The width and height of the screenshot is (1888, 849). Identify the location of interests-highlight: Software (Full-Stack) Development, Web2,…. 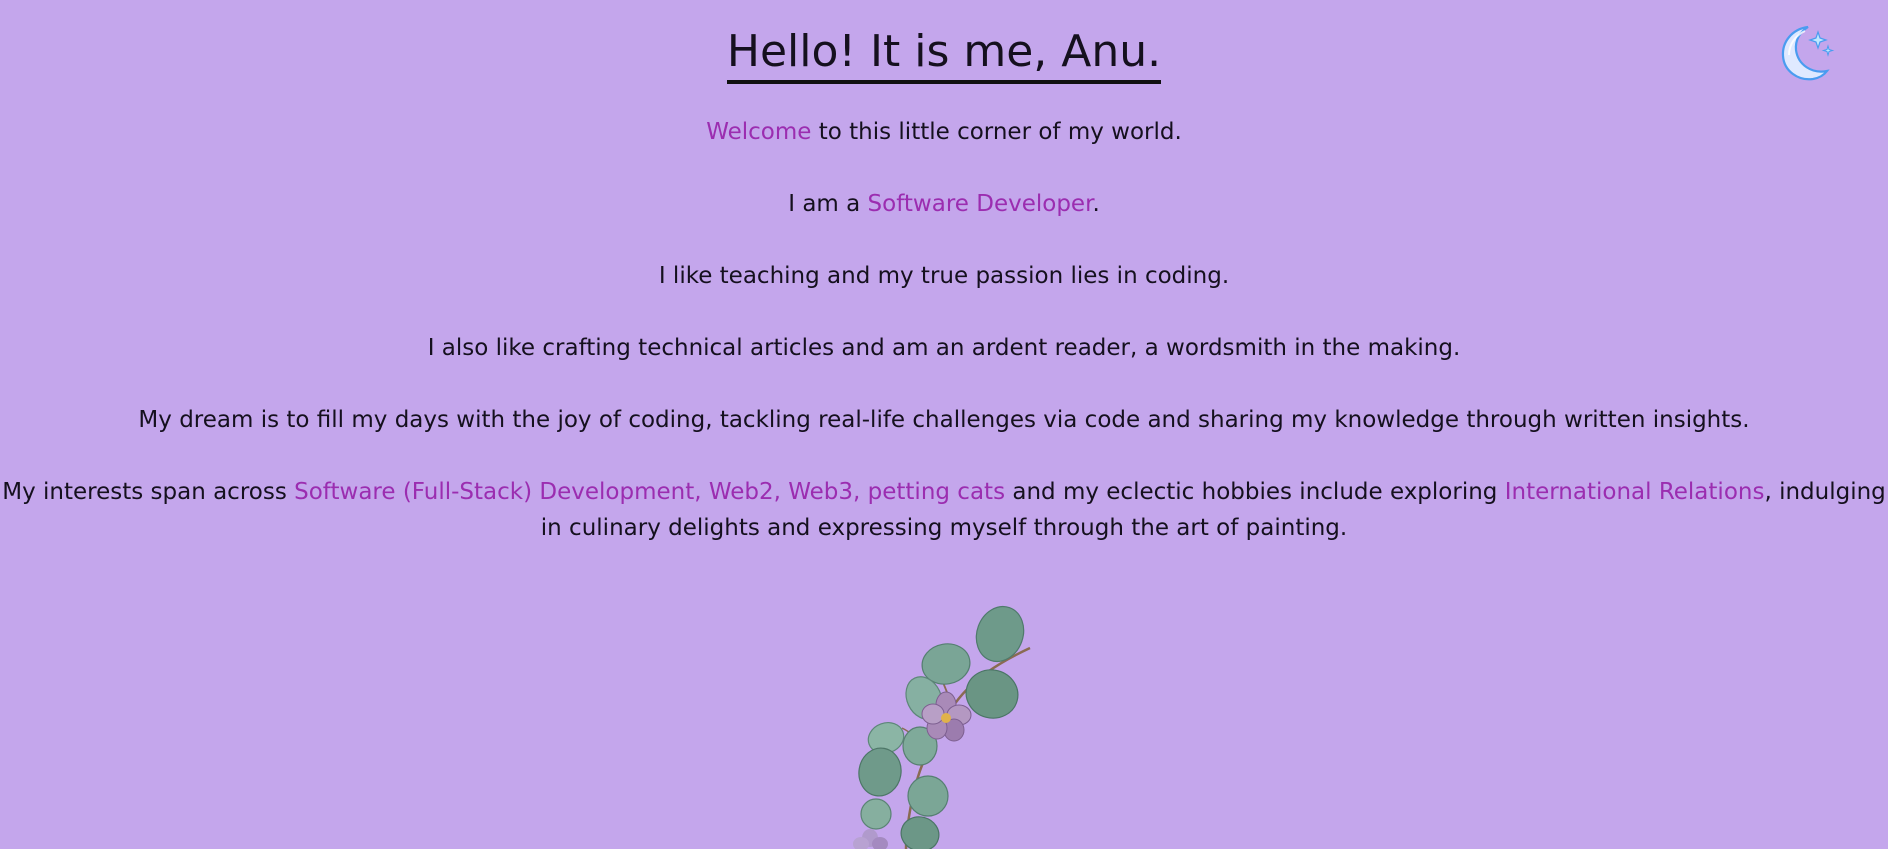
(650, 492).